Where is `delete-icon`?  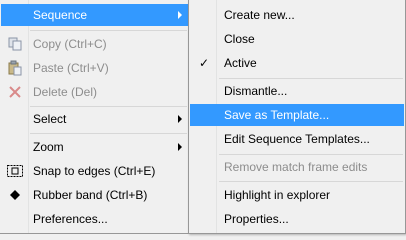
delete-icon is located at coordinates (15, 92).